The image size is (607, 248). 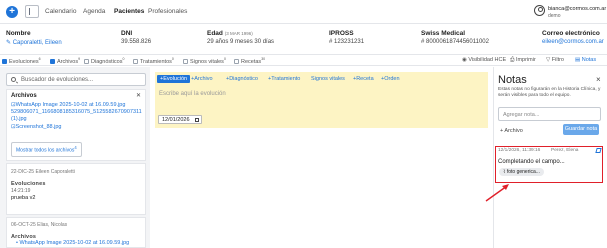 I want to click on notes-icon: ▤, so click(x=578, y=60).